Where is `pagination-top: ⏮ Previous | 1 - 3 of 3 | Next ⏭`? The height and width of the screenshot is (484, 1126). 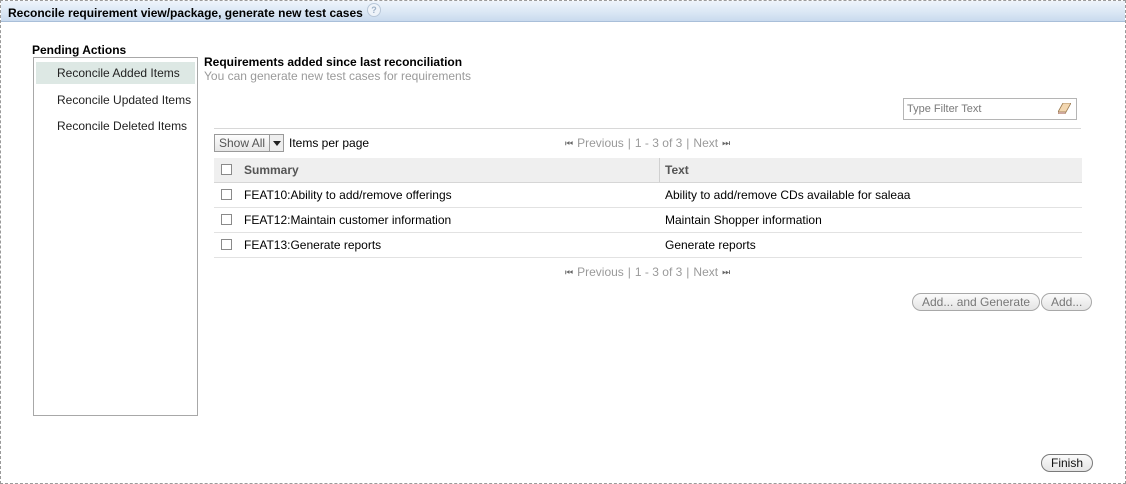 pagination-top: ⏮ Previous | 1 - 3 of 3 | Next ⏭ is located at coordinates (648, 143).